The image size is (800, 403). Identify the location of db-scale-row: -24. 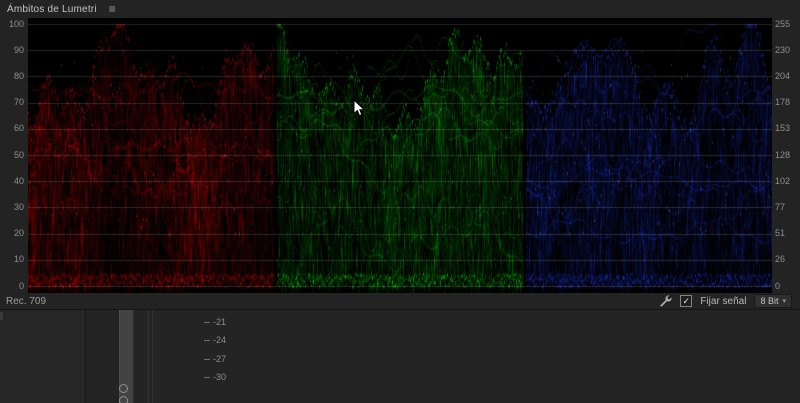
(215, 340).